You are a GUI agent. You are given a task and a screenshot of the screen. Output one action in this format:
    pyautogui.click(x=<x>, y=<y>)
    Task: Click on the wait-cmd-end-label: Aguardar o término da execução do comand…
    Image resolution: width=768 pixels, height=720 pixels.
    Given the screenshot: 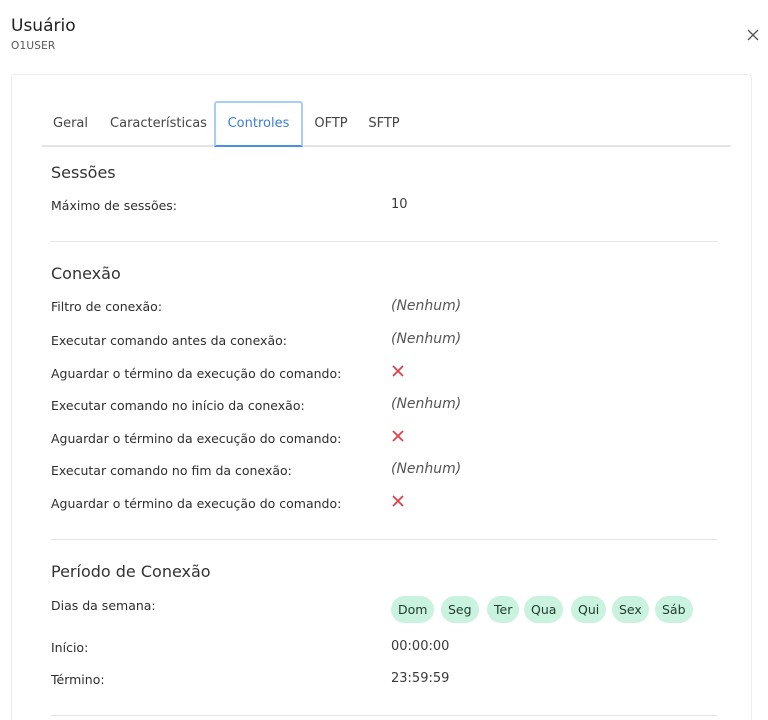 What is the action you would take?
    pyautogui.click(x=196, y=503)
    